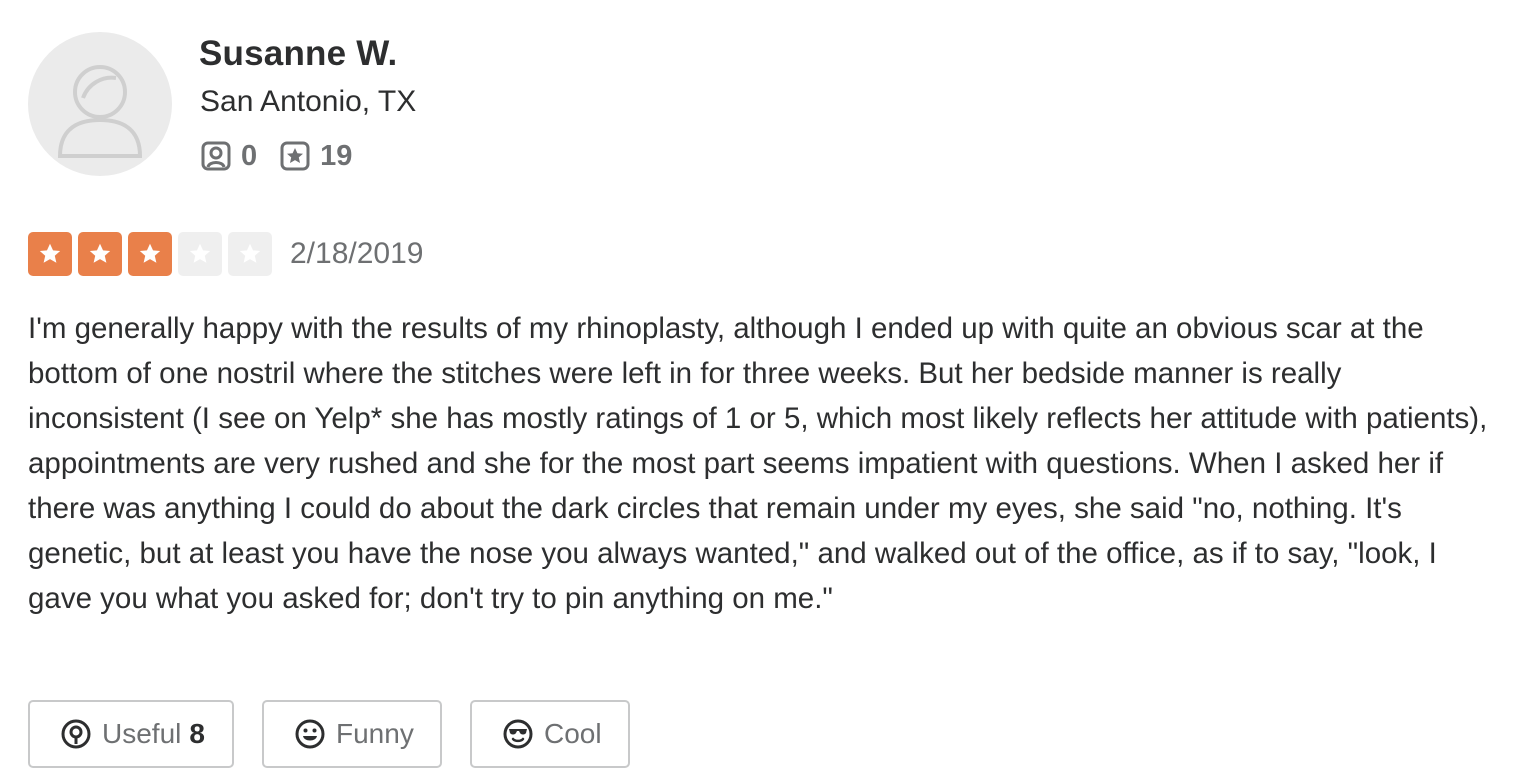 The height and width of the screenshot is (778, 1520). I want to click on friends-icon, so click(216, 156).